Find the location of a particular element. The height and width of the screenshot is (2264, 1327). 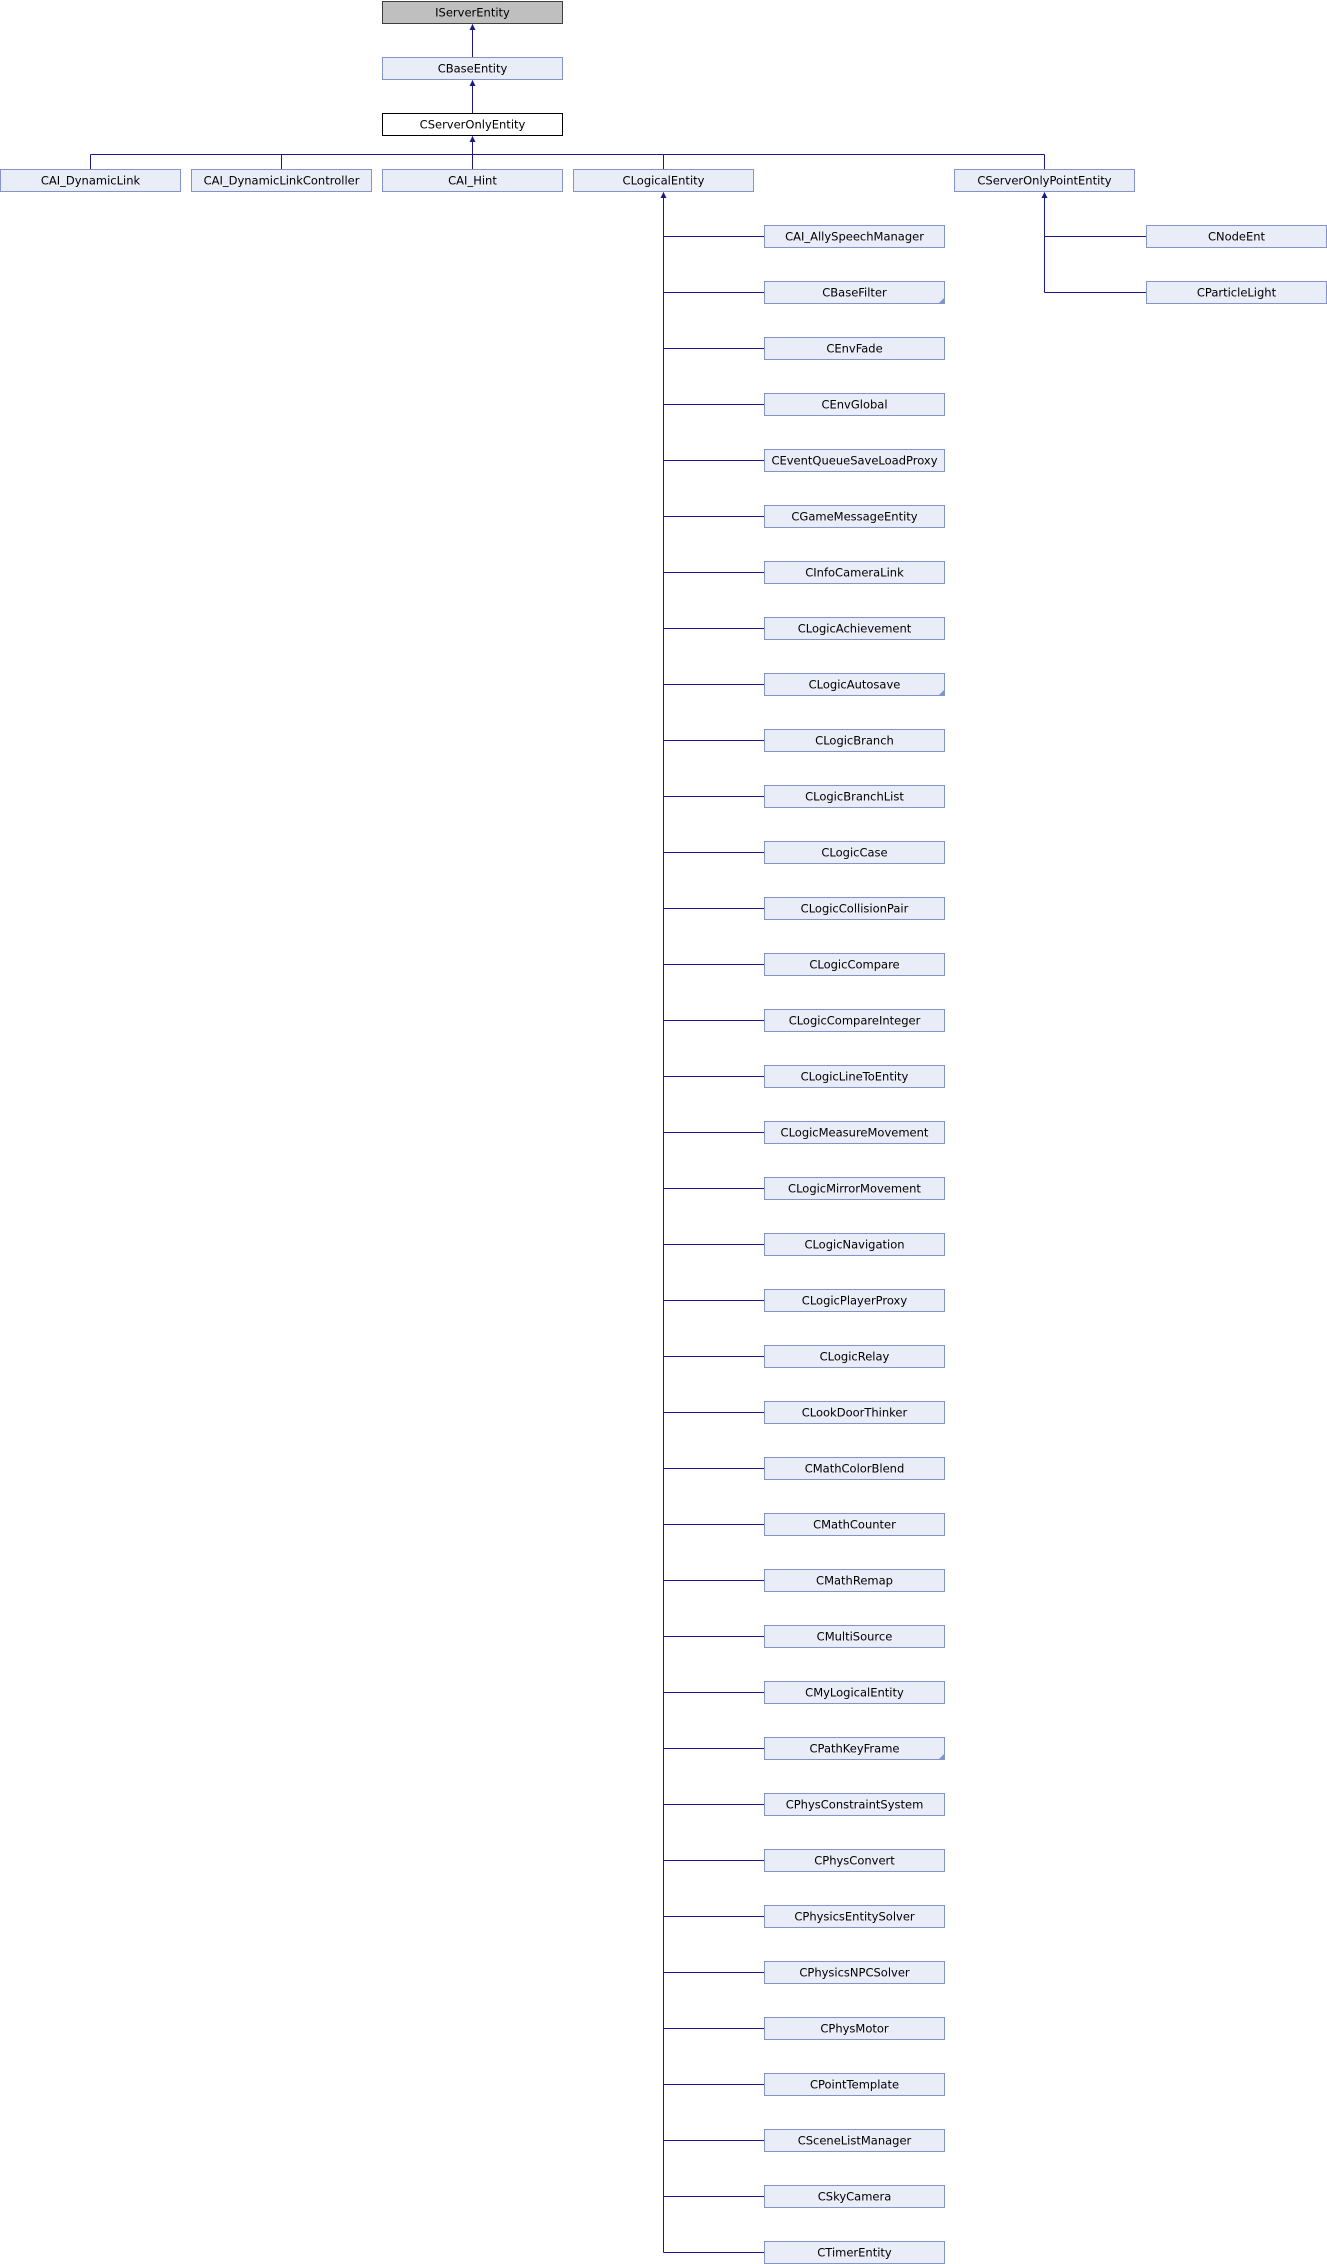

class-label: IServerEntity is located at coordinates (472, 13).